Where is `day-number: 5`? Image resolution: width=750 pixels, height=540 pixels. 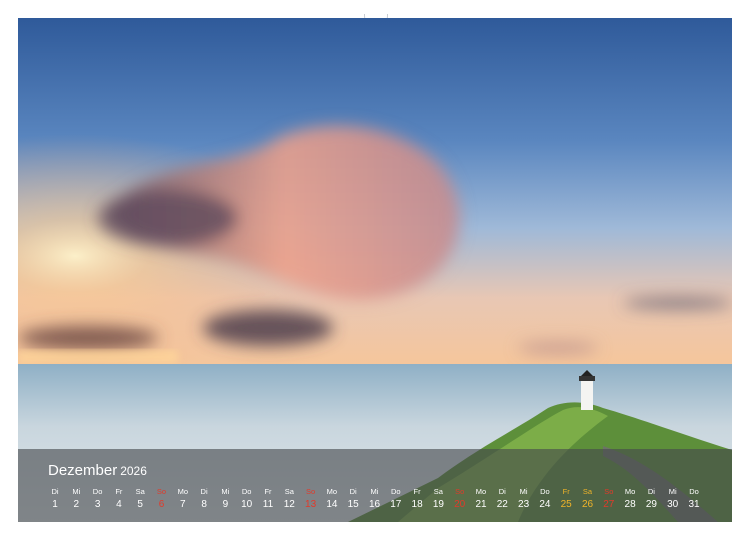
day-number: 5 is located at coordinates (140, 504).